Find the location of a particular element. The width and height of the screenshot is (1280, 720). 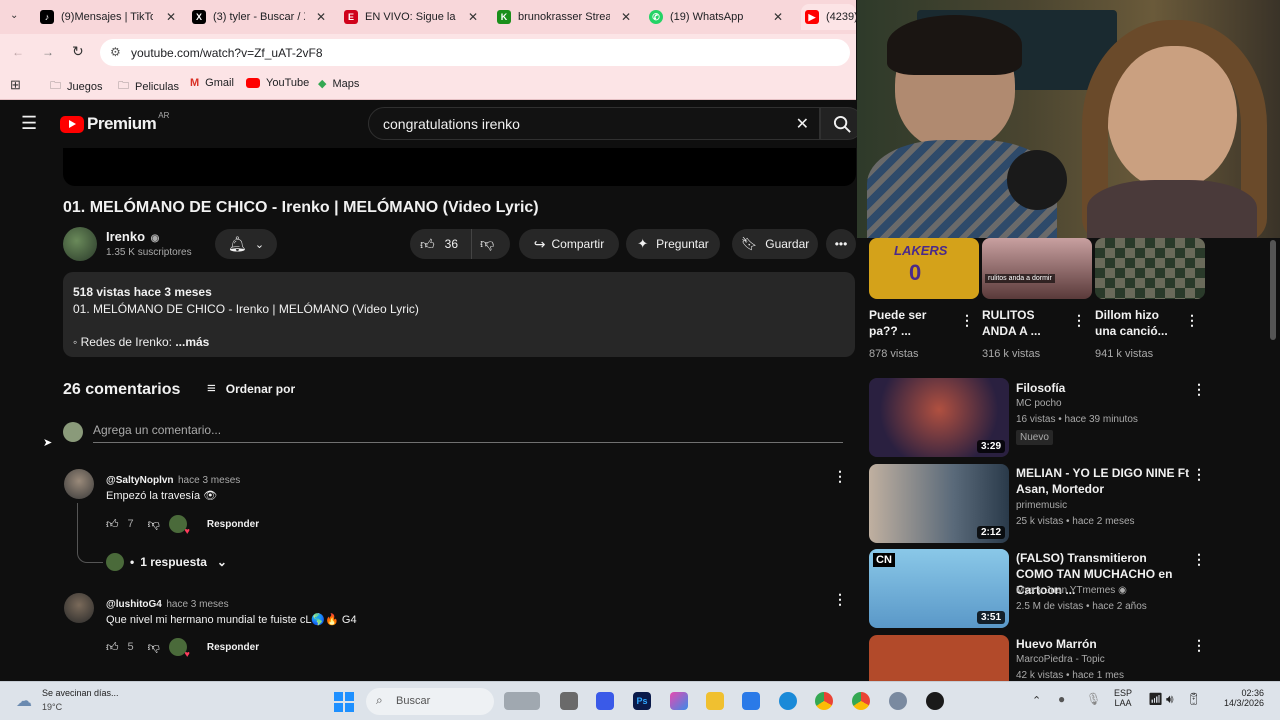

video-thumbnail-1: 3:29 is located at coordinates (939, 417).